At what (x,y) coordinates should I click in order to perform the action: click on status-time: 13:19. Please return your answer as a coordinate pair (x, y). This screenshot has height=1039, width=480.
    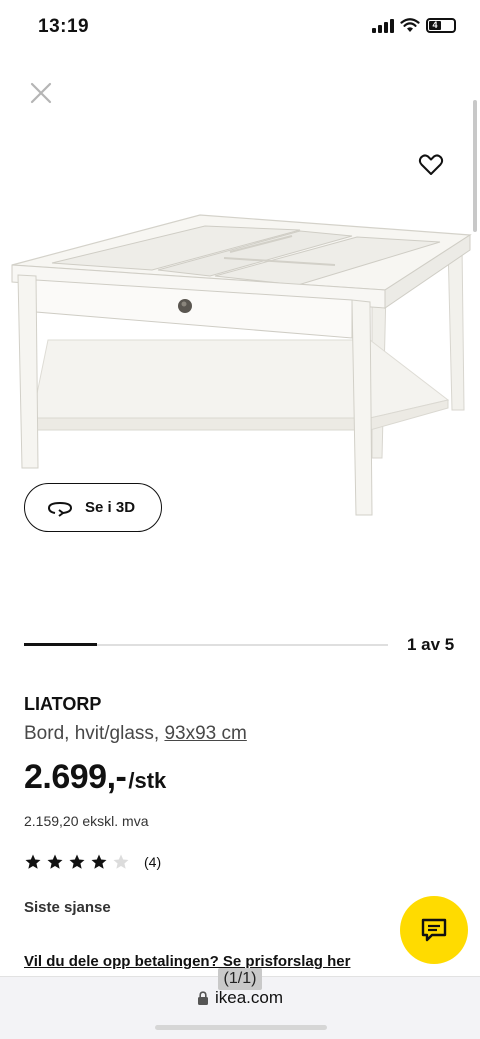
    Looking at the image, I should click on (64, 26).